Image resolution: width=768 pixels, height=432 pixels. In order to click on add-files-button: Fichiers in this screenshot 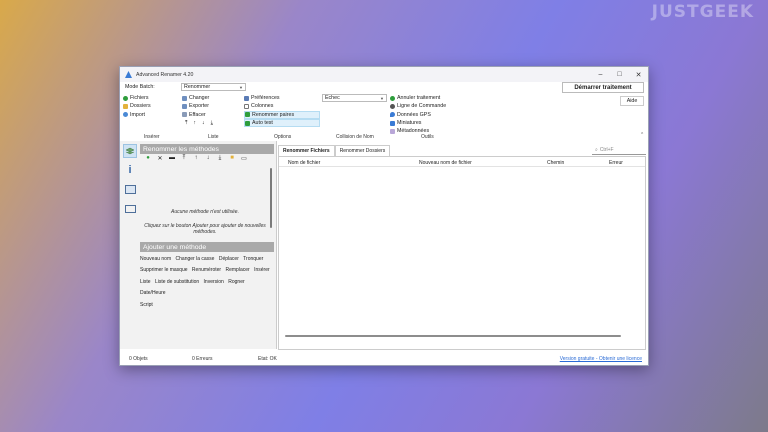, I will do `click(137, 98)`.